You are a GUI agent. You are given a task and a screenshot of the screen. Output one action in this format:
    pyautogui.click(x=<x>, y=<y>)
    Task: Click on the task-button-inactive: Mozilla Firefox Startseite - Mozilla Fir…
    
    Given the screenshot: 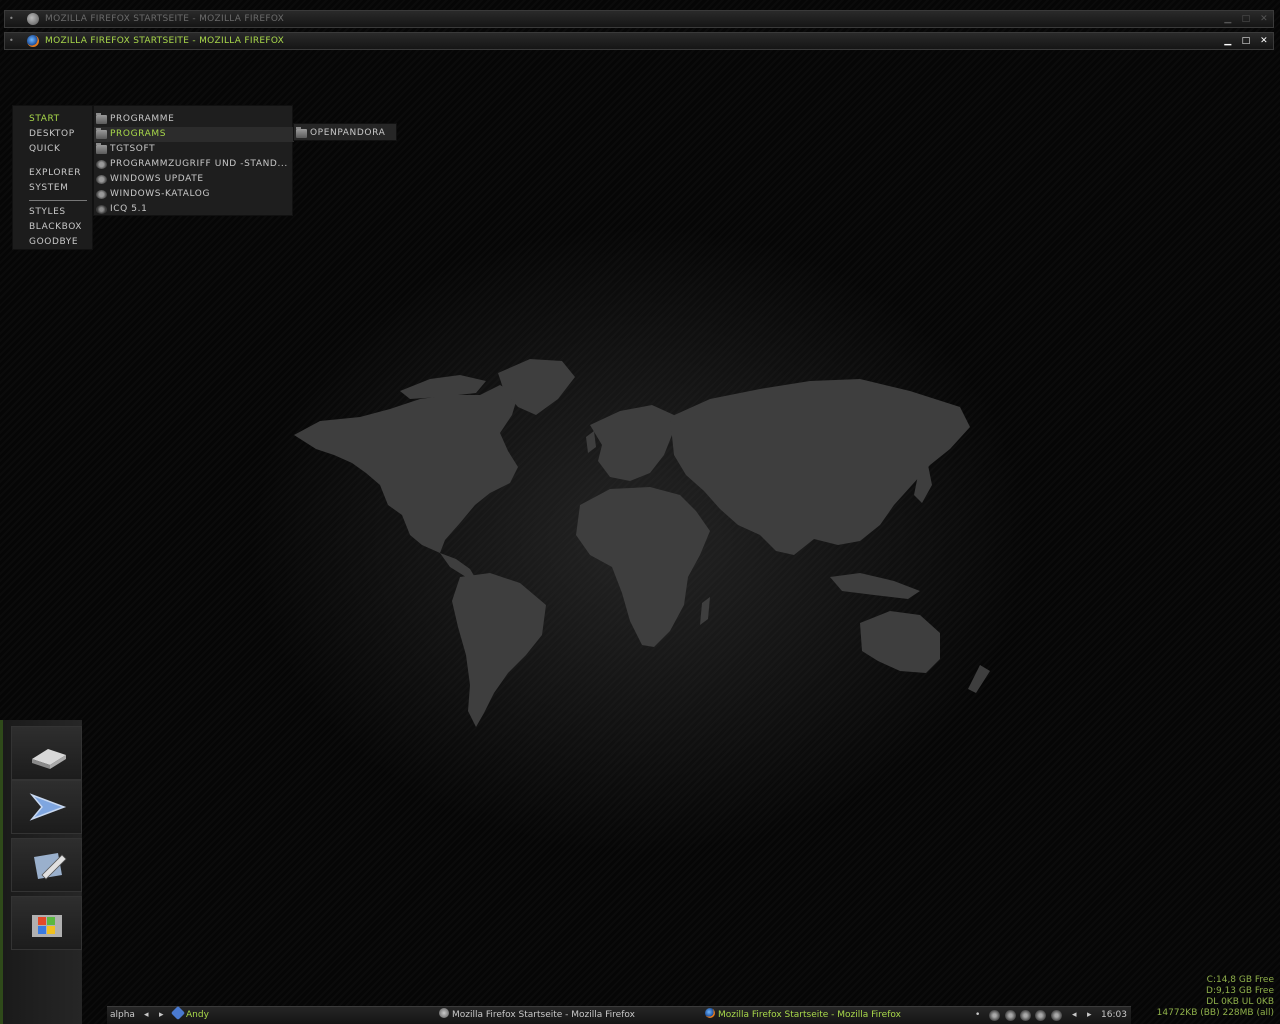 What is the action you would take?
    pyautogui.click(x=537, y=1015)
    